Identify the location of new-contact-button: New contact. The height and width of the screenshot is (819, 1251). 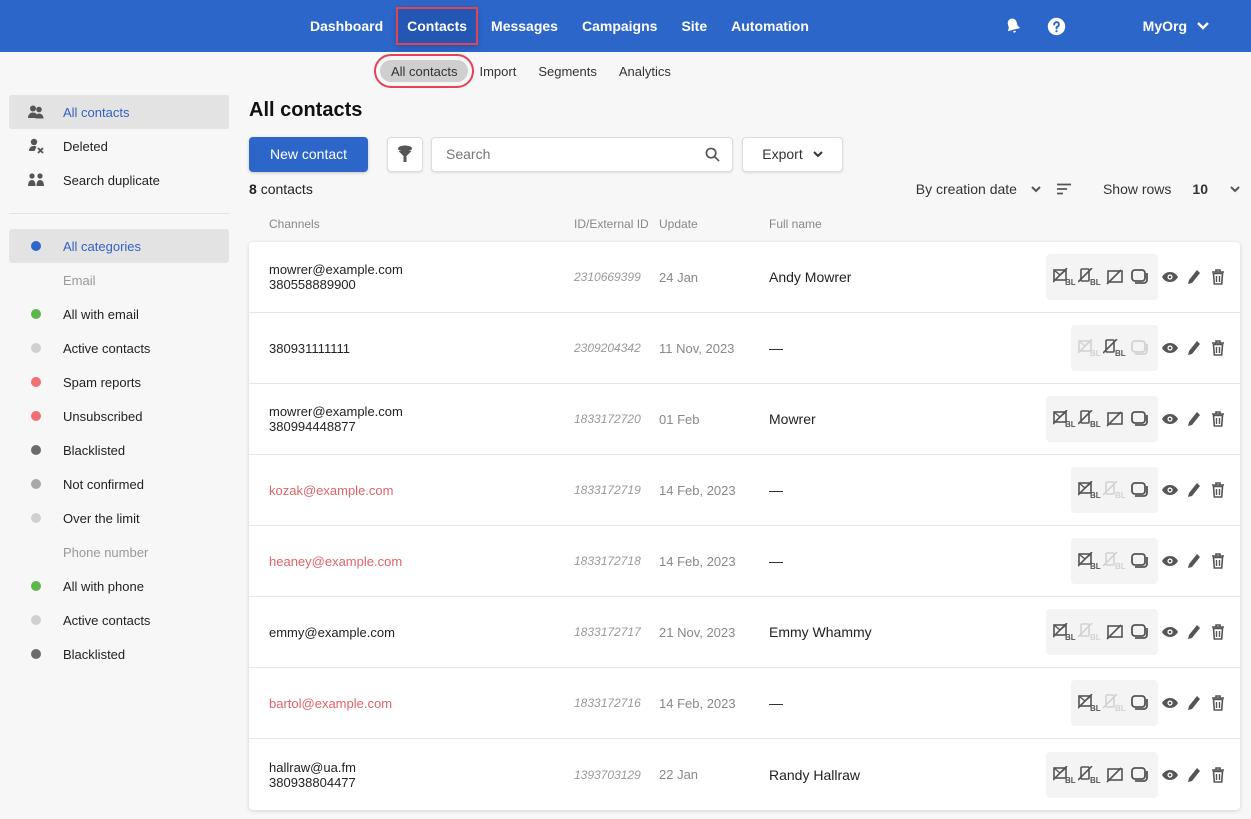
(308, 154).